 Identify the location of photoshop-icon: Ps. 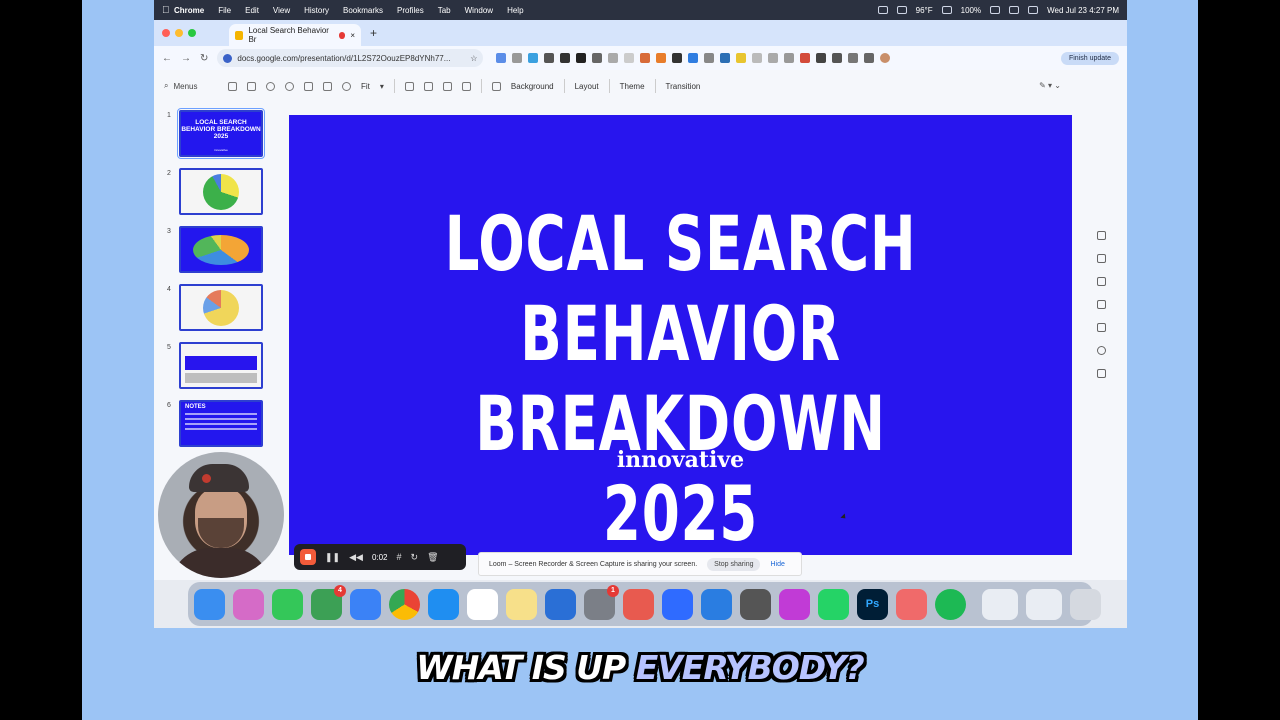
(872, 604).